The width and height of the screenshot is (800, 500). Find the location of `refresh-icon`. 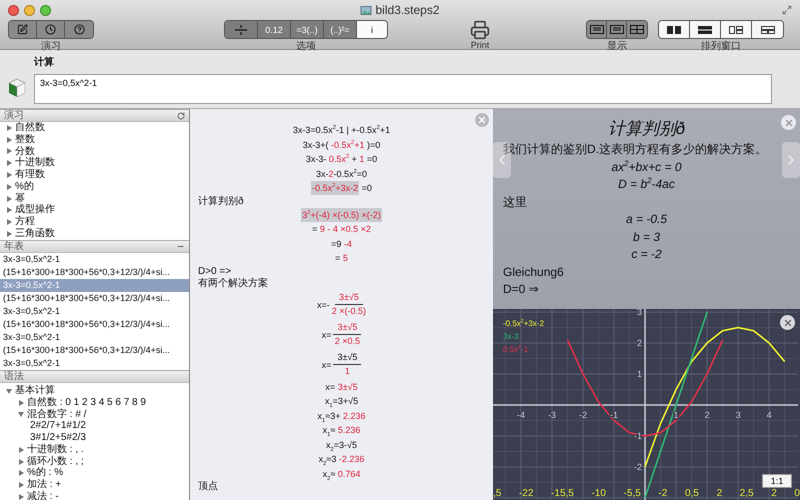

refresh-icon is located at coordinates (181, 116).